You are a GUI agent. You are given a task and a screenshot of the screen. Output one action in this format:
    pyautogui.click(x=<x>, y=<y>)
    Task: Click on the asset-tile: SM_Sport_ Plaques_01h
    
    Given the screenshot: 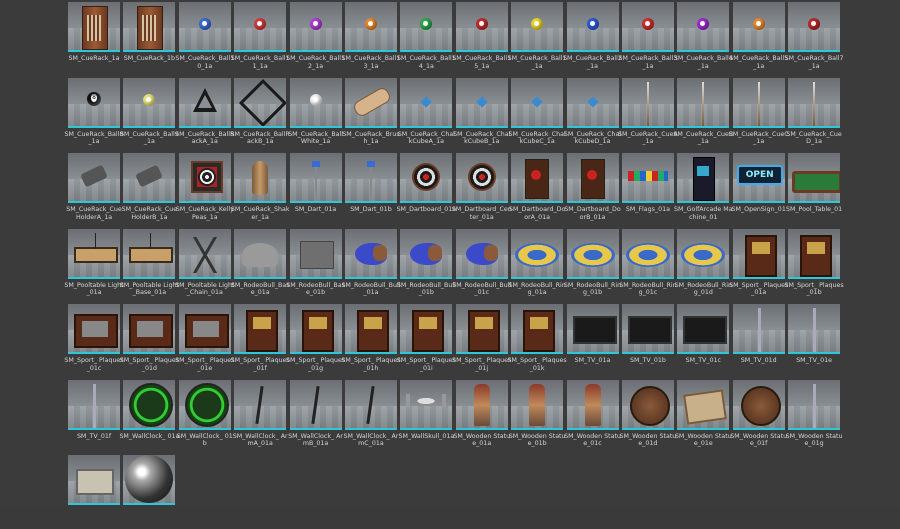 What is the action you would take?
    pyautogui.click(x=371, y=339)
    